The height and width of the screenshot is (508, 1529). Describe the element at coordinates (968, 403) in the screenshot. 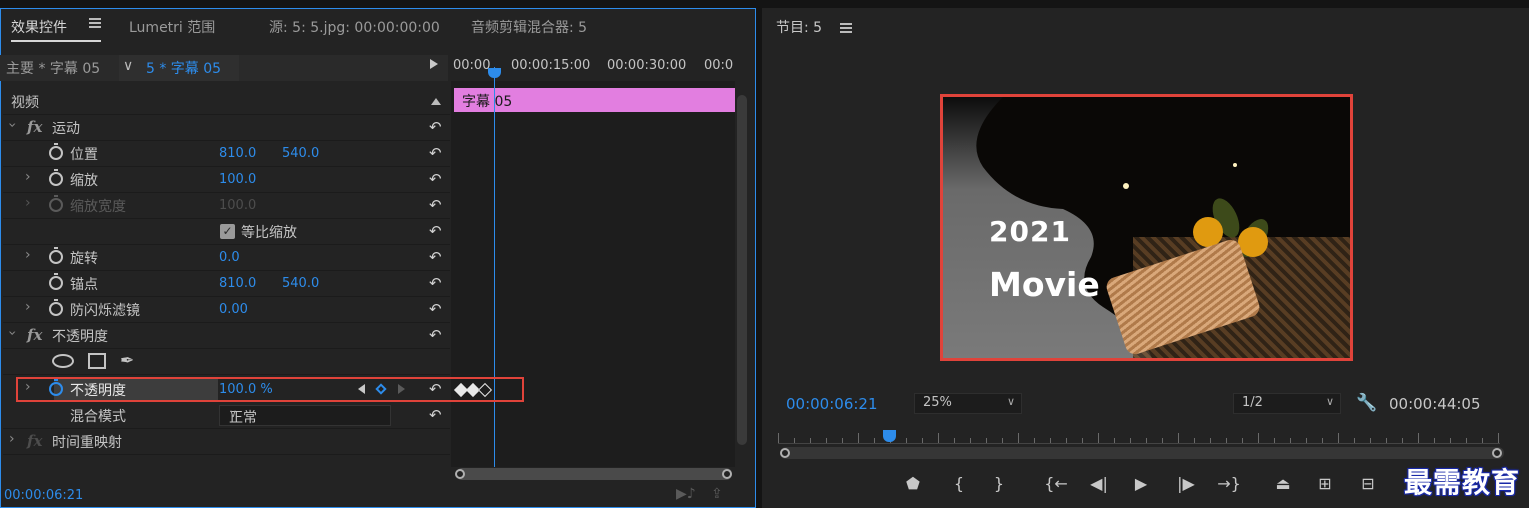

I see `zoom-select: 25% ∨` at that location.